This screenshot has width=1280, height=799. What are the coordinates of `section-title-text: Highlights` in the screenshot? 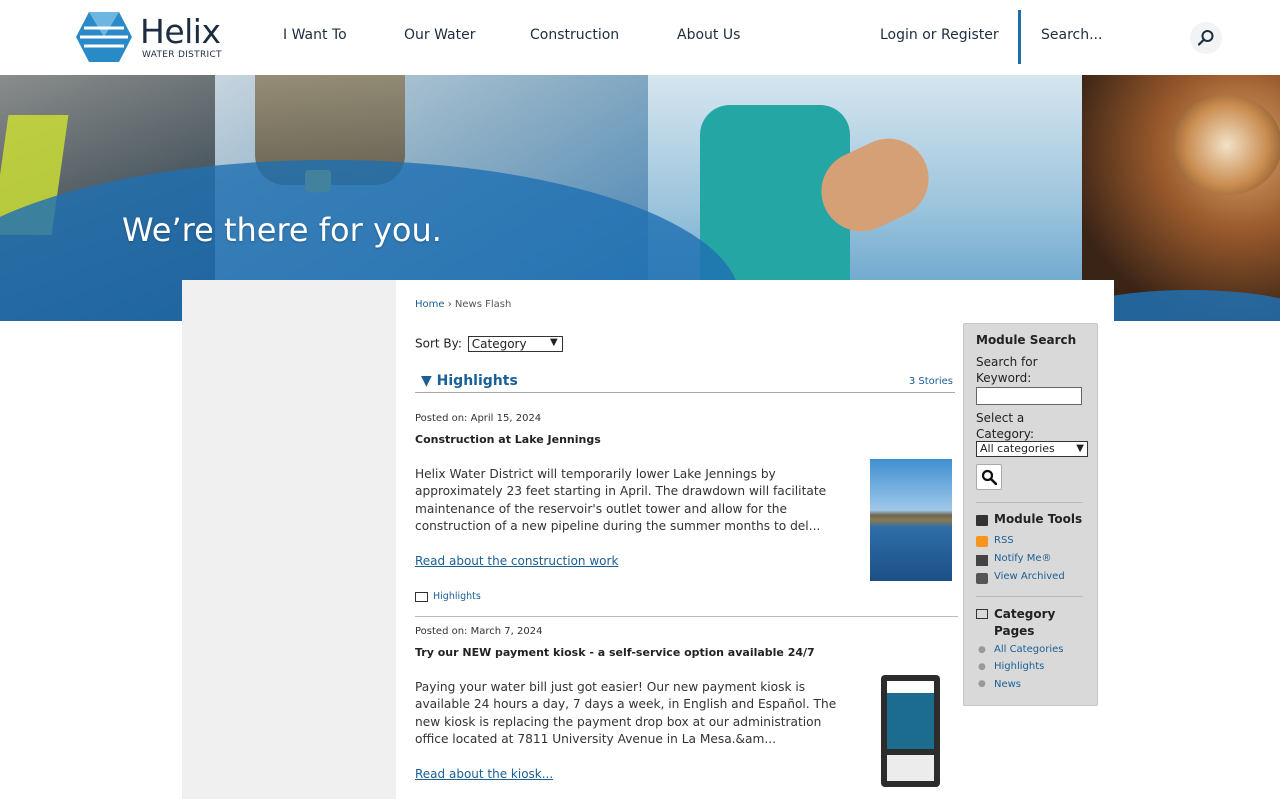 It's located at (477, 381).